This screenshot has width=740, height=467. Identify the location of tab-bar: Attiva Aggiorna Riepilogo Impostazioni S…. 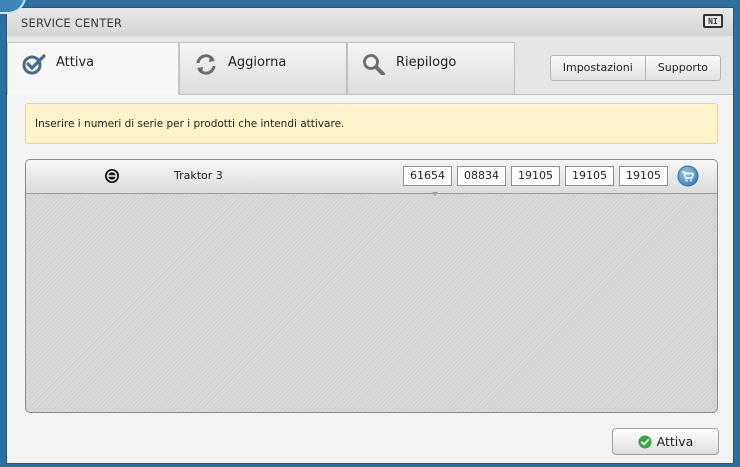
(370, 65).